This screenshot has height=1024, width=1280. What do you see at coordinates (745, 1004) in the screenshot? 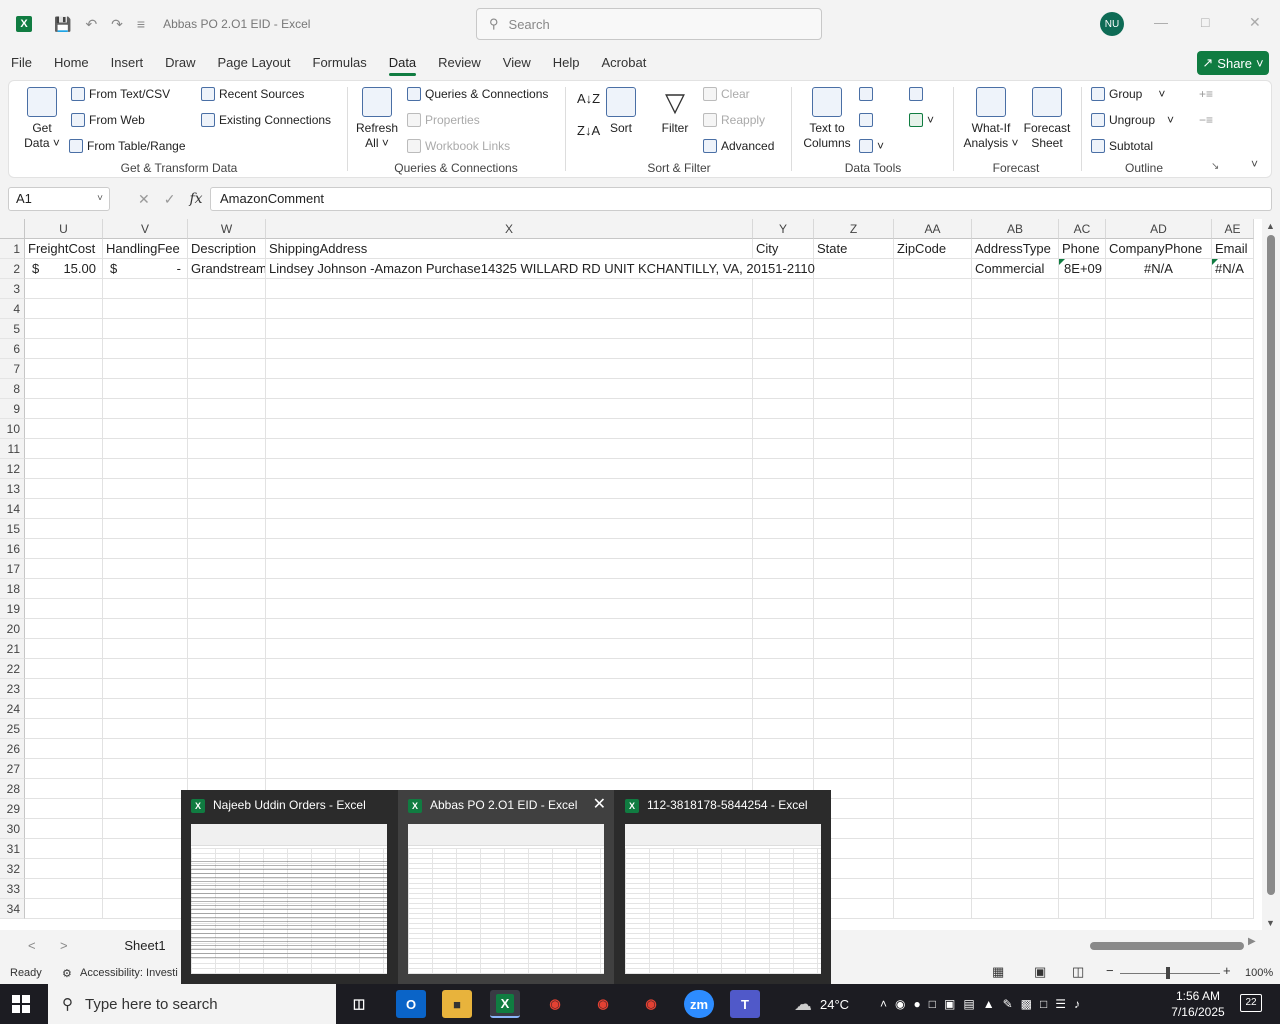
I see `teams-icon: T` at bounding box center [745, 1004].